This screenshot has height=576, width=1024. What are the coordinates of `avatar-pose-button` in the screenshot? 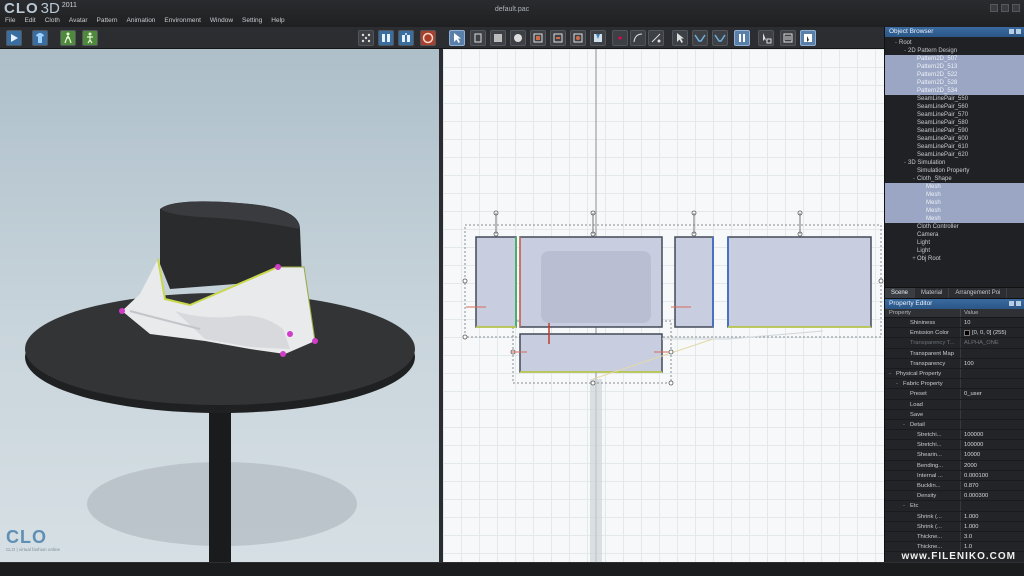 It's located at (90, 38).